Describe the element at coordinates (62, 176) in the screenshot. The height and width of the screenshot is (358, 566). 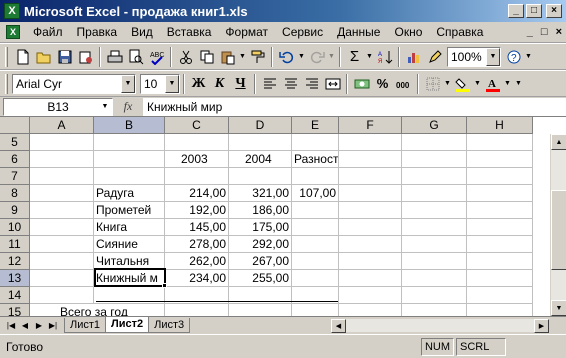
I see `cell-a7` at that location.